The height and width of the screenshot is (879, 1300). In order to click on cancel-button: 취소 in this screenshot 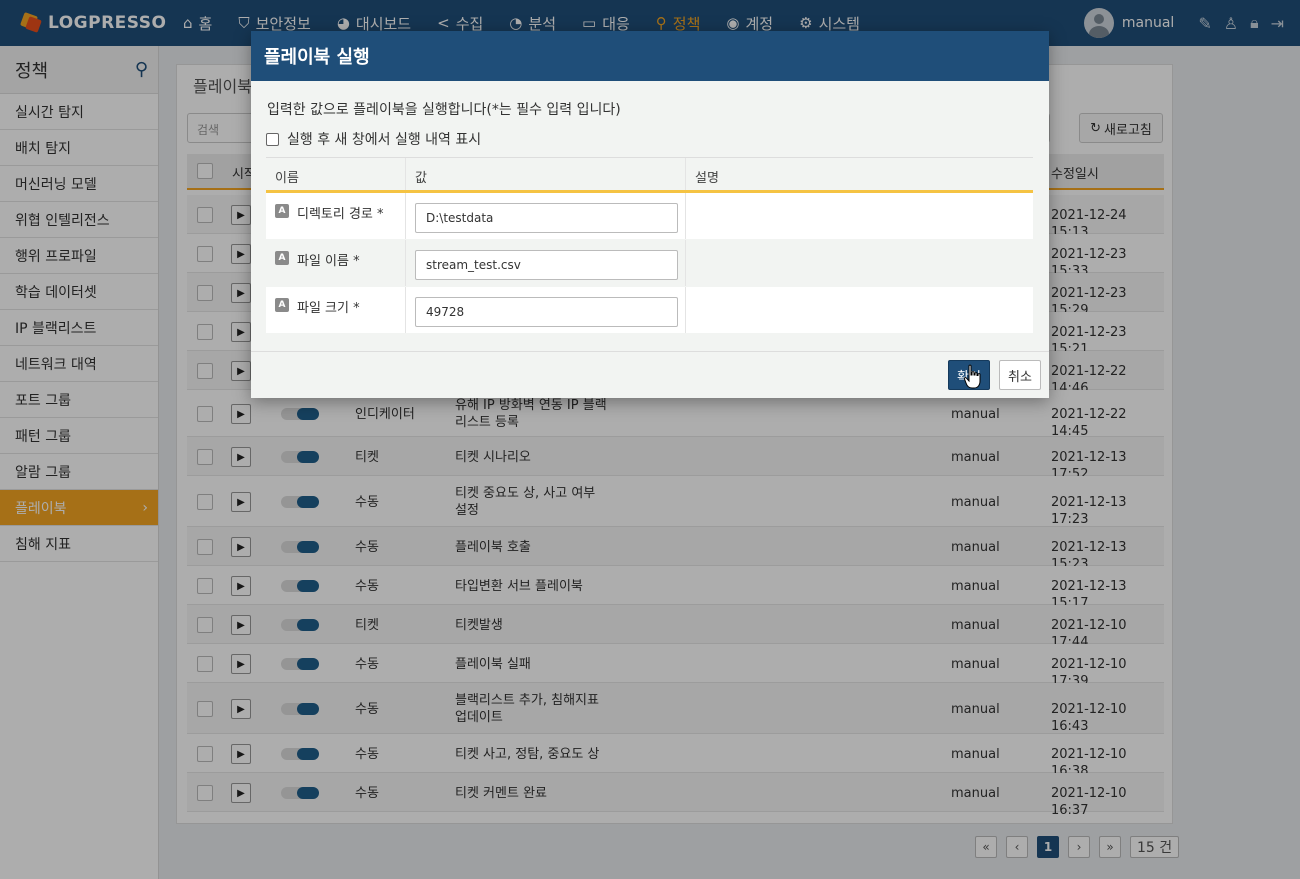, I will do `click(1020, 375)`.